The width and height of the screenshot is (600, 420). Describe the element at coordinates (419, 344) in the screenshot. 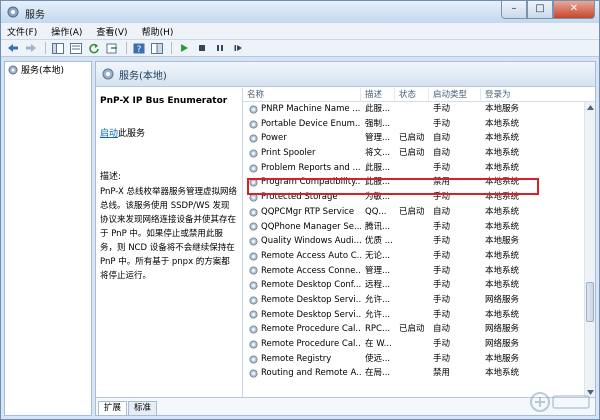

I see `service-row: Remote Procedure Cal... 在 W... 手动 网络服务` at that location.